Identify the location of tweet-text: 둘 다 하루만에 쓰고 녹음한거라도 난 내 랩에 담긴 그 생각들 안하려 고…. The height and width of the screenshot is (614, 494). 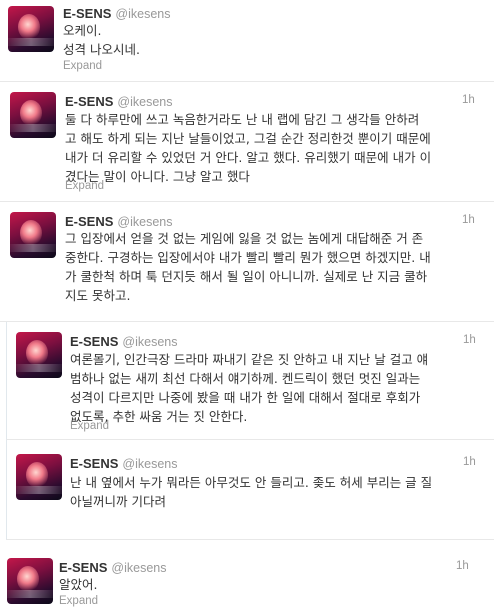
(248, 148).